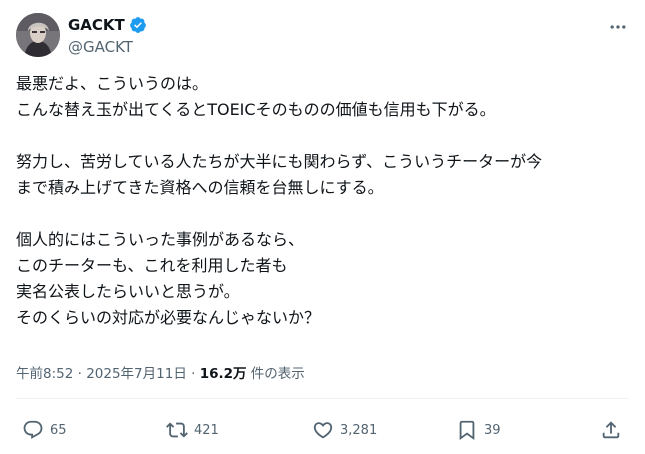  I want to click on tweet-line: こんな替え玉が出てくるとTOEICそのものの価値も信用も下がる。, so click(256, 109).